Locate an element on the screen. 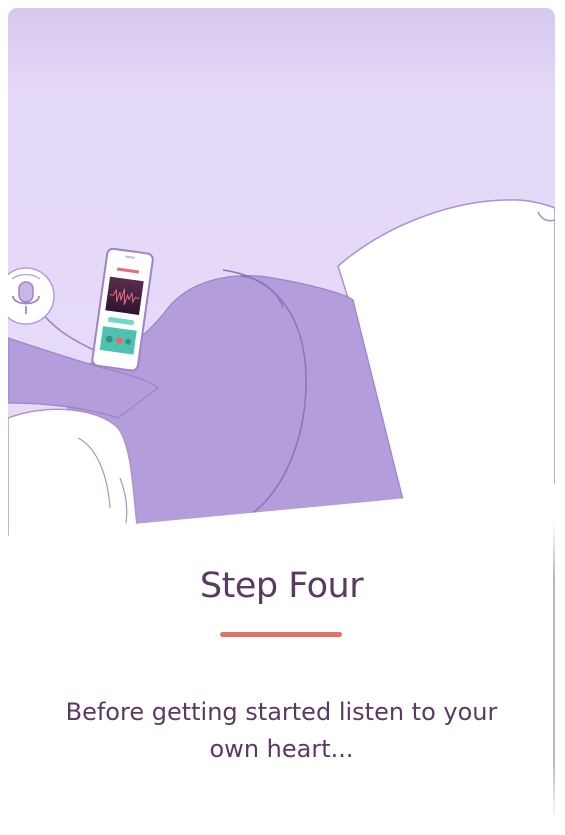 Image resolution: width=565 pixels, height=835 pixels. step-title: Step Four is located at coordinates (281, 586).